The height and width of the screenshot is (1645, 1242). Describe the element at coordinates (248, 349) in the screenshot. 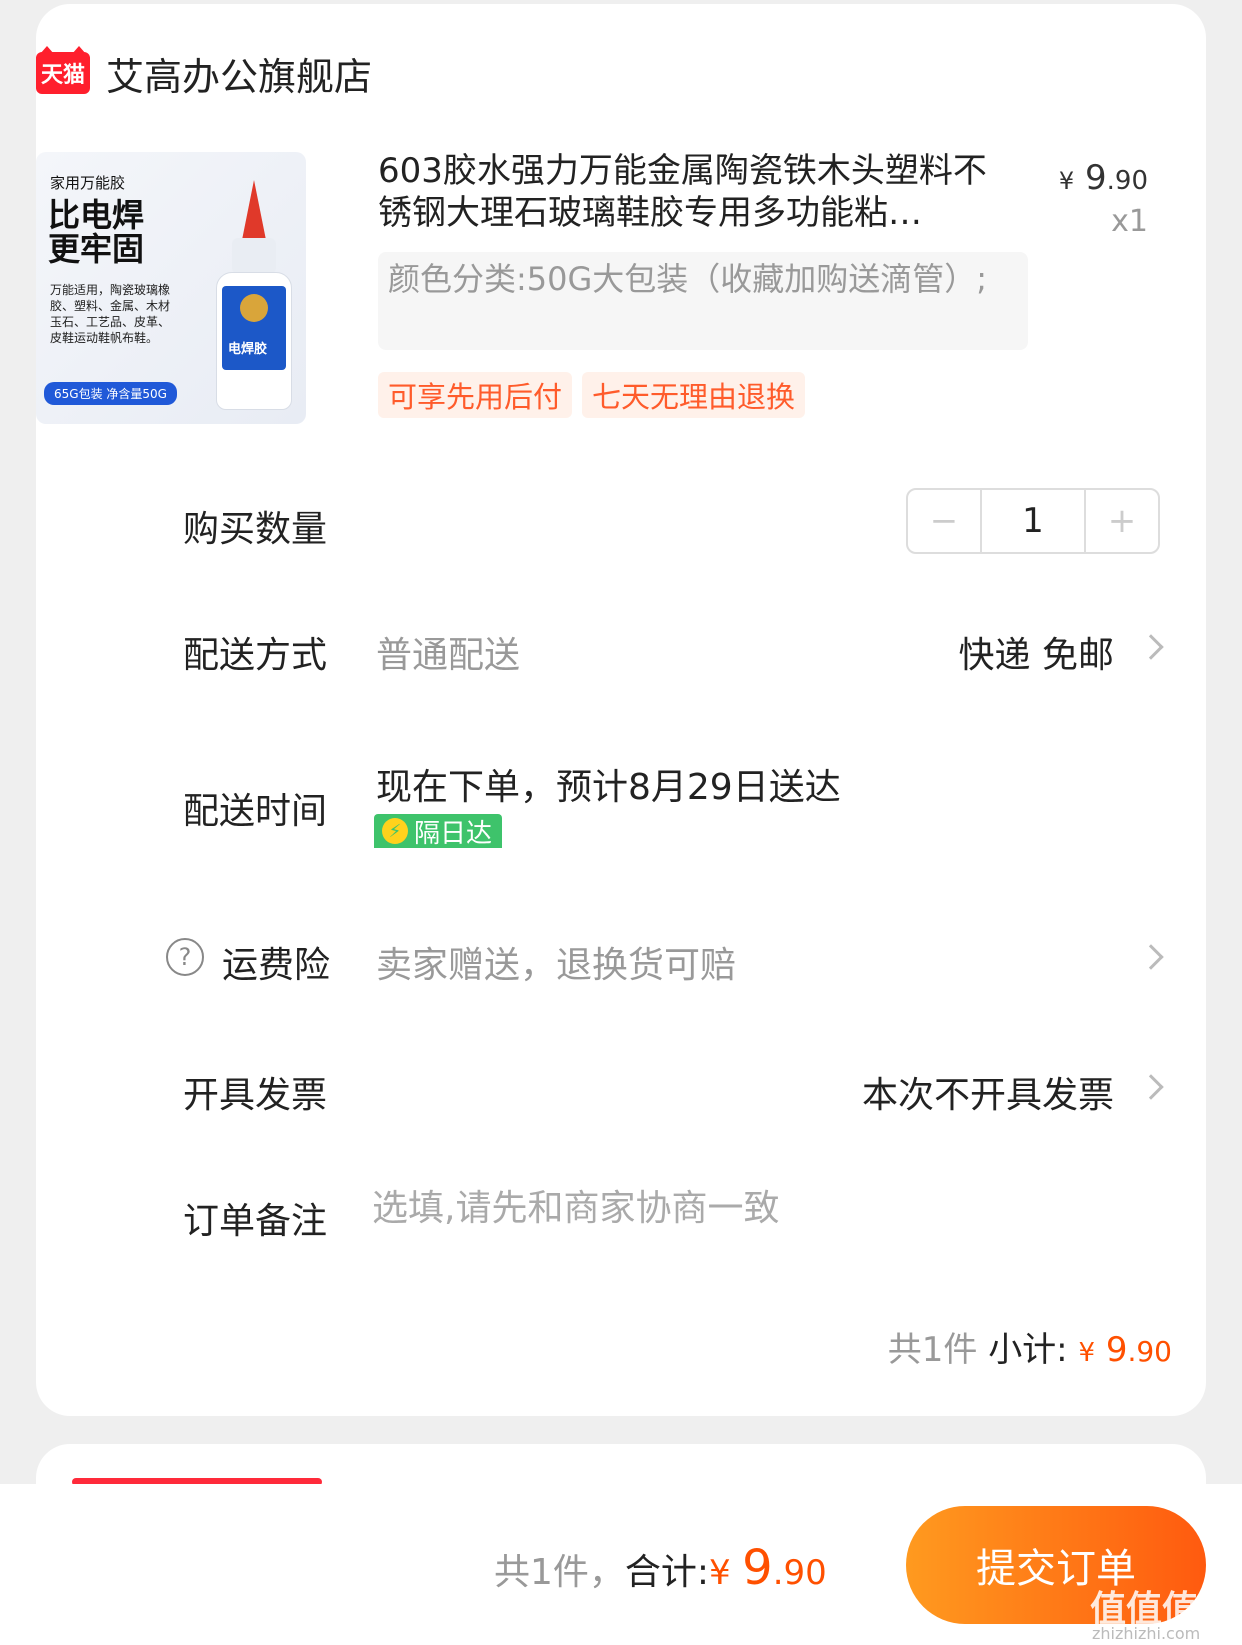

I see `bottle-label-text: 电焊胶` at that location.